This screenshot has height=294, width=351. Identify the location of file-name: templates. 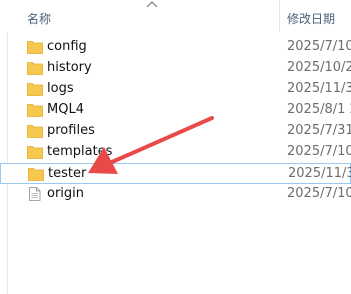
(80, 151).